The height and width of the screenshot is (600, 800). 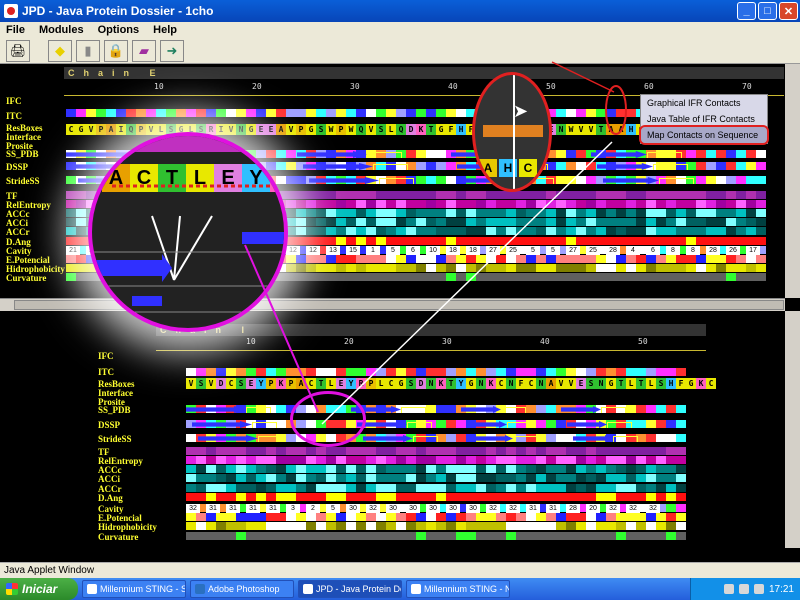 What do you see at coordinates (60, 50) in the screenshot?
I see `erase-button: ◆` at bounding box center [60, 50].